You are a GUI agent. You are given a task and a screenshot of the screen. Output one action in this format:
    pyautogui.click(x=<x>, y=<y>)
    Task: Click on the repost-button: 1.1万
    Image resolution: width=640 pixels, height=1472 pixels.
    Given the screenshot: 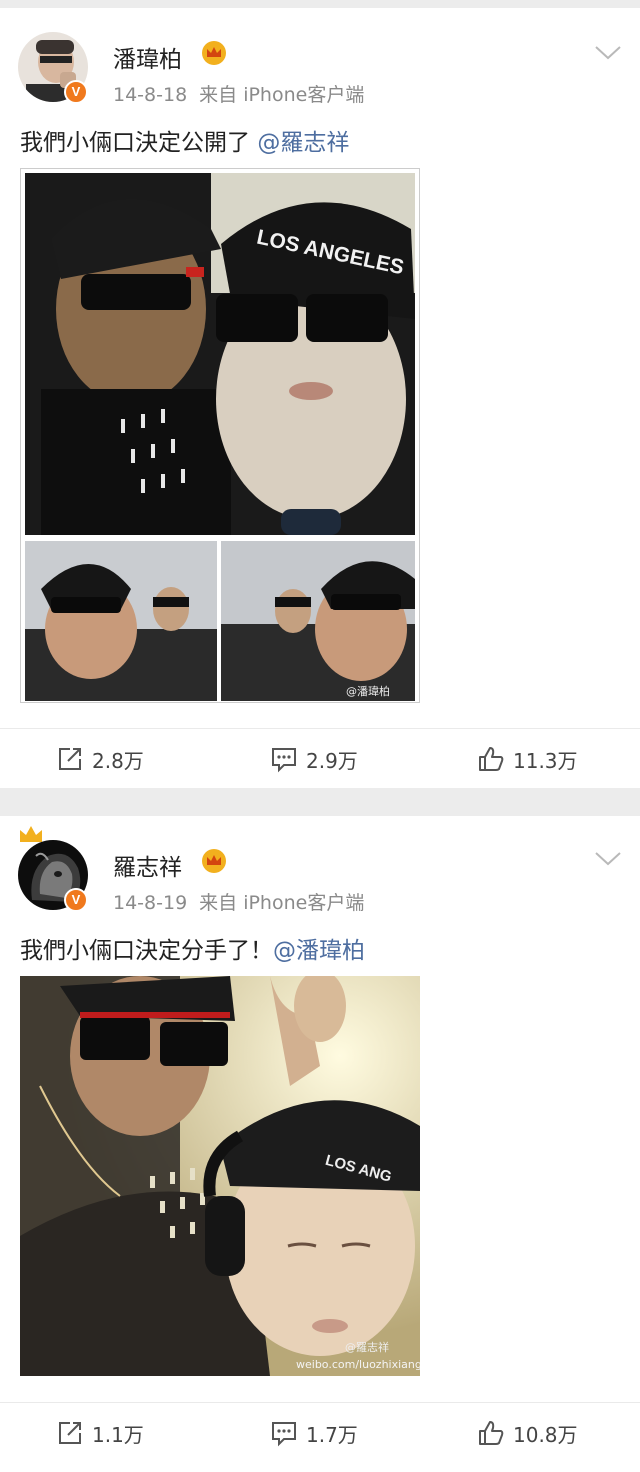 What is the action you would take?
    pyautogui.click(x=100, y=1433)
    